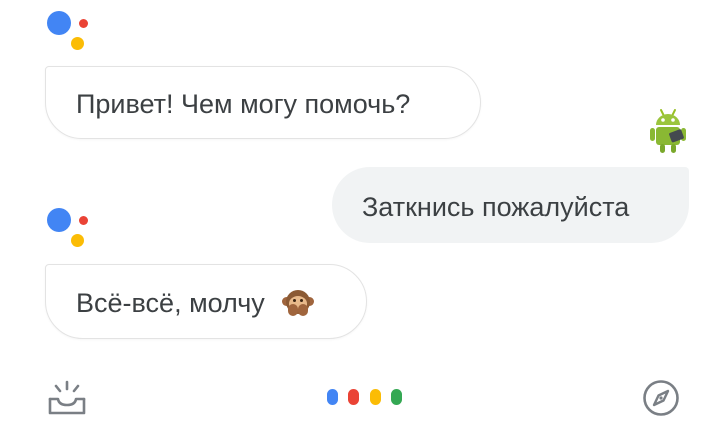 The image size is (728, 426). I want to click on user-avatar, so click(668, 131).